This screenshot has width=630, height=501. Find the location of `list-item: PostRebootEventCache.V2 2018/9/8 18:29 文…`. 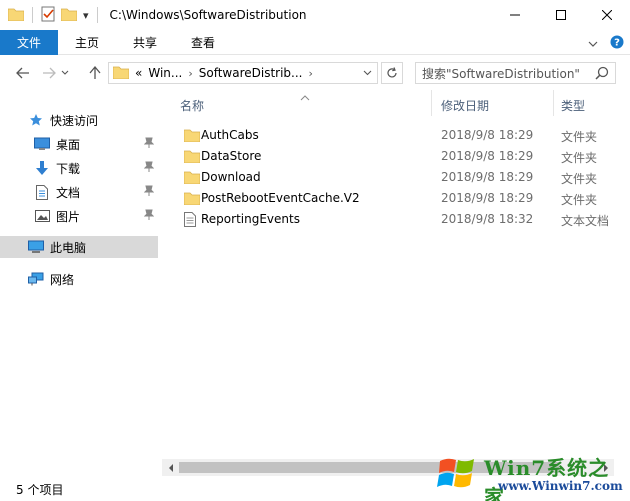

list-item: PostRebootEventCache.V2 2018/9/8 18:29 文… is located at coordinates (395, 198).